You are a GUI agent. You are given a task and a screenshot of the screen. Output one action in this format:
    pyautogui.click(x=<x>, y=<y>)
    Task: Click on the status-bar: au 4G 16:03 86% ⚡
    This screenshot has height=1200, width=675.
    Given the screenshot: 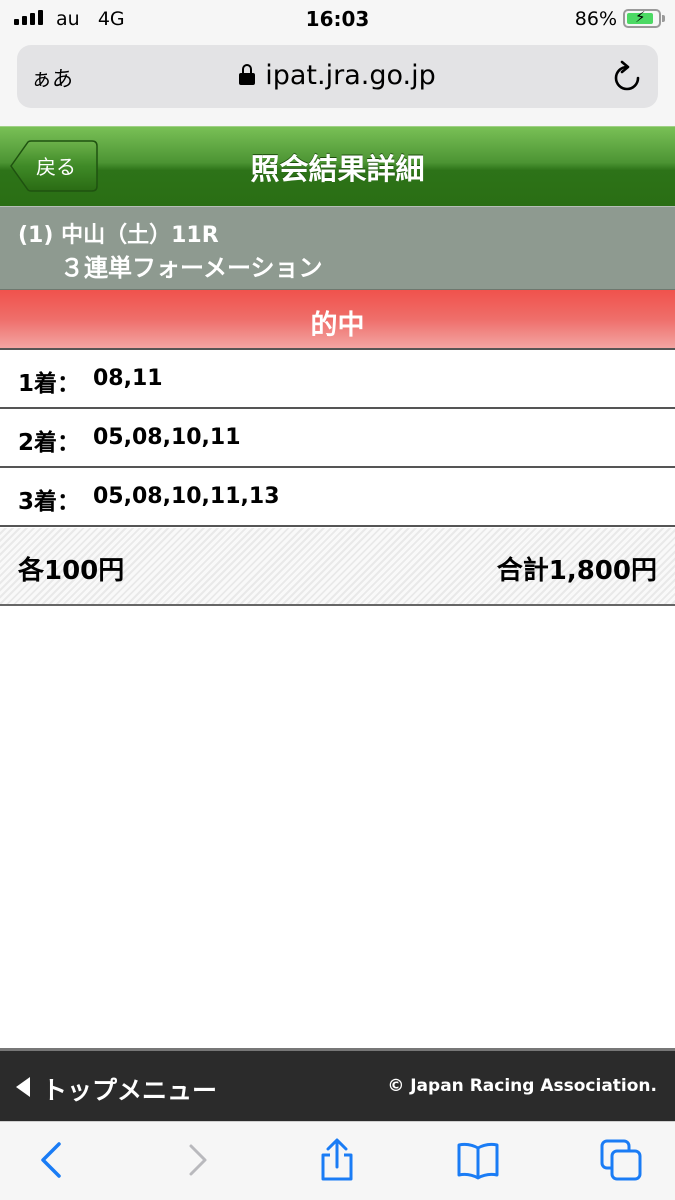 What is the action you would take?
    pyautogui.click(x=337, y=20)
    